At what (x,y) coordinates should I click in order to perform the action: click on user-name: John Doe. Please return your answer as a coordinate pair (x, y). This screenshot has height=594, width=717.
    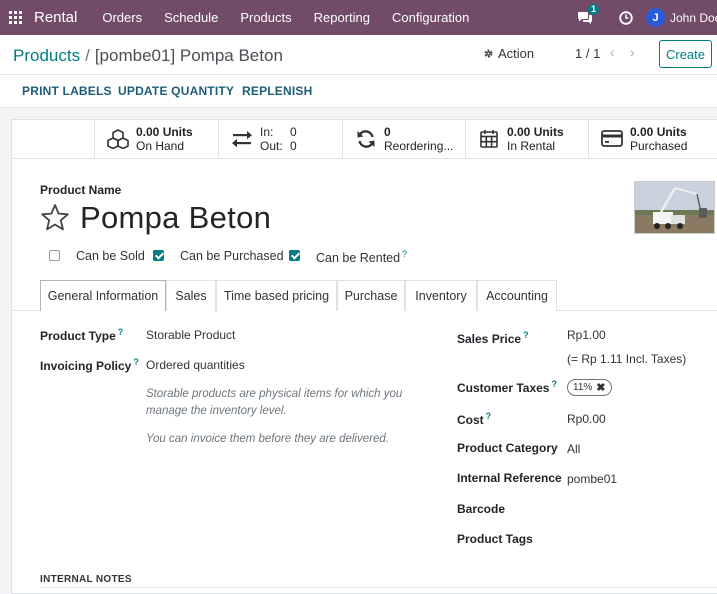
    Looking at the image, I should click on (693, 18).